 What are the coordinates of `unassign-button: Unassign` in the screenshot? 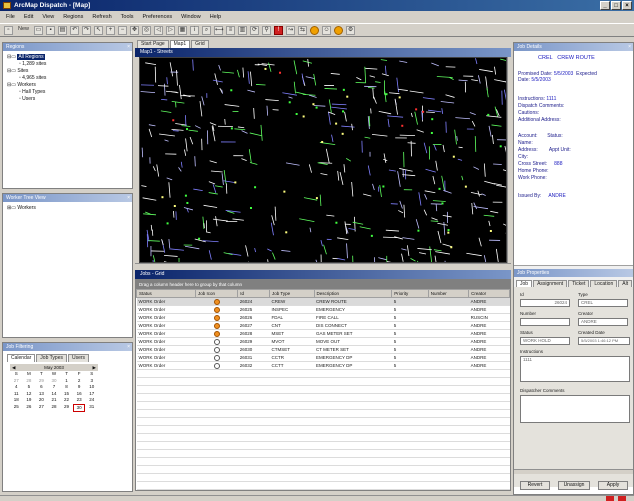 It's located at (574, 485).